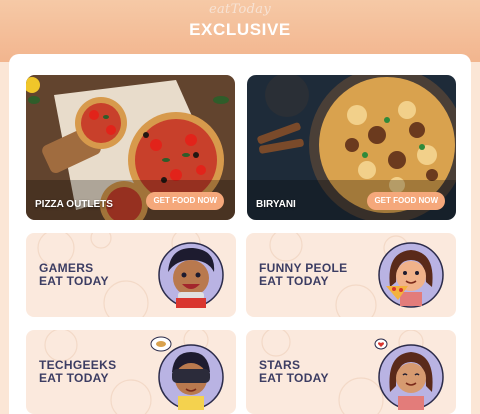 The width and height of the screenshot is (480, 414). What do you see at coordinates (131, 372) in the screenshot?
I see `techgeeks-category-card: TECHGEEKS EAT TODAY` at bounding box center [131, 372].